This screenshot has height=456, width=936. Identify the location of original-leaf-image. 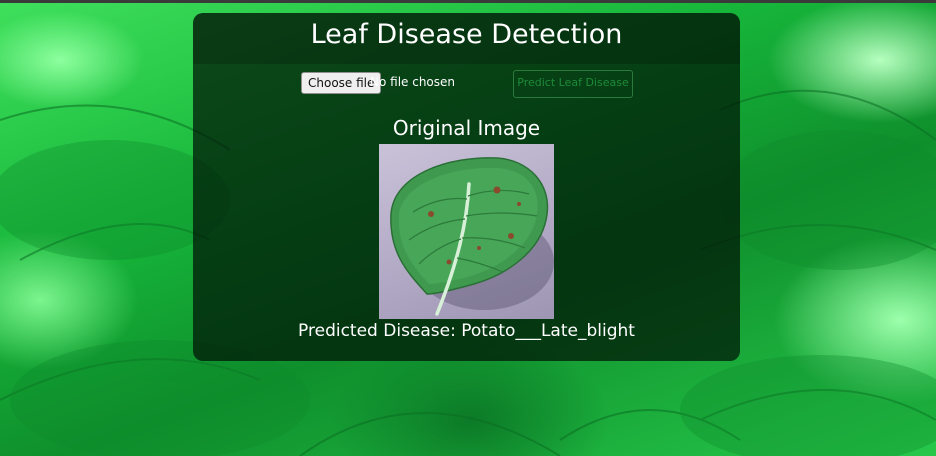
(466, 231).